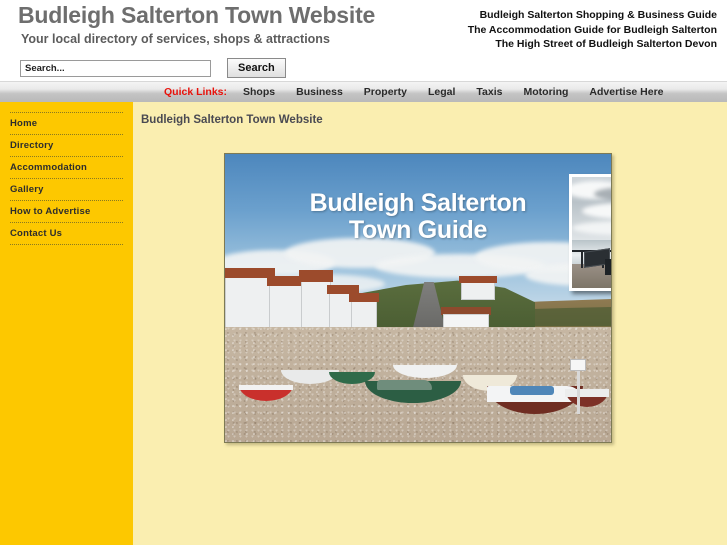  I want to click on hilltop-house-roof, so click(478, 279).